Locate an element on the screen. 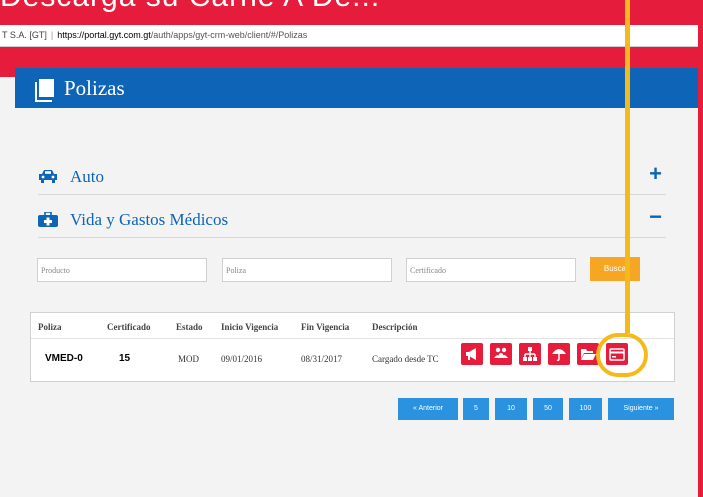  section-auto: Auto + is located at coordinates (352, 176).